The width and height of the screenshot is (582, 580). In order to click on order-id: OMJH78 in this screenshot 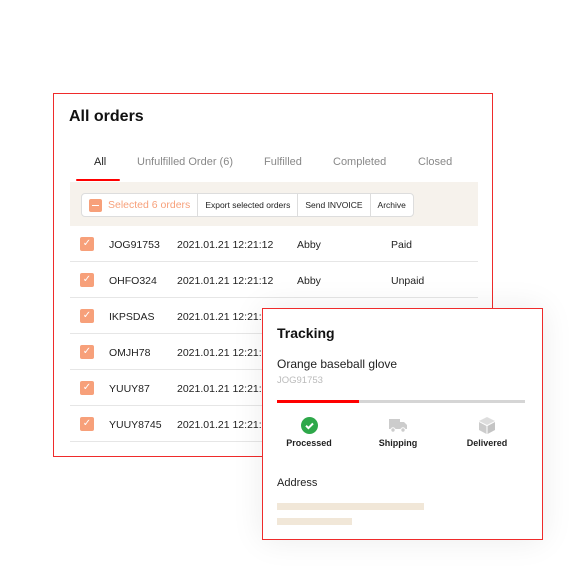, I will do `click(130, 353)`.